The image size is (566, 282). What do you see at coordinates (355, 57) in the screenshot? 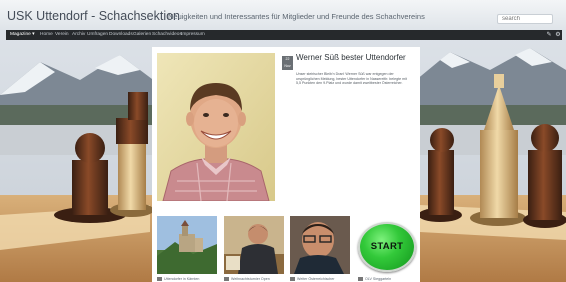
I see `article-title: Werner Süß bester Uttendorfer` at bounding box center [355, 57].